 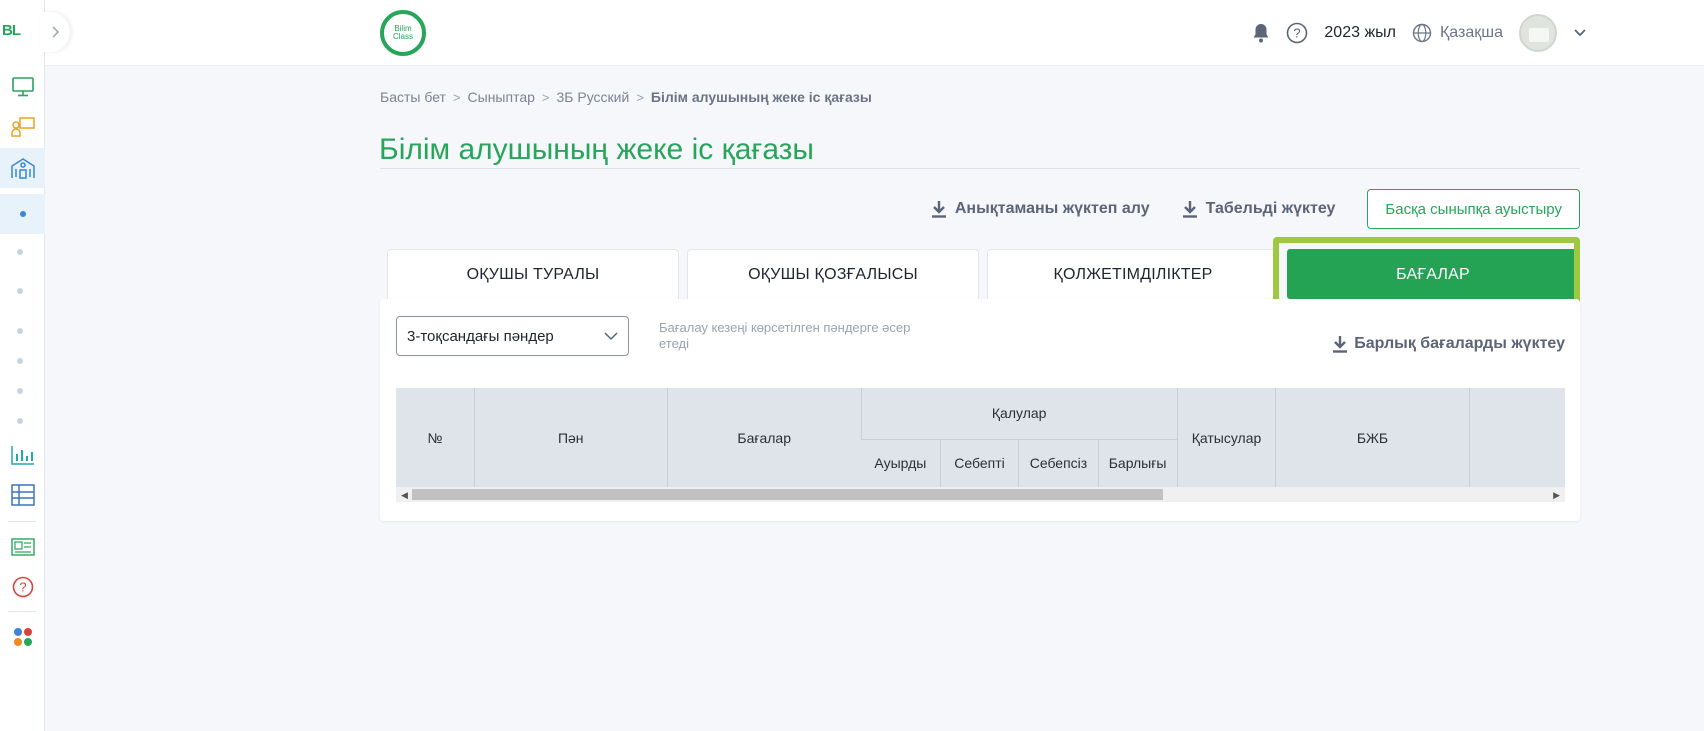 I want to click on user-avatar, so click(x=1538, y=33).